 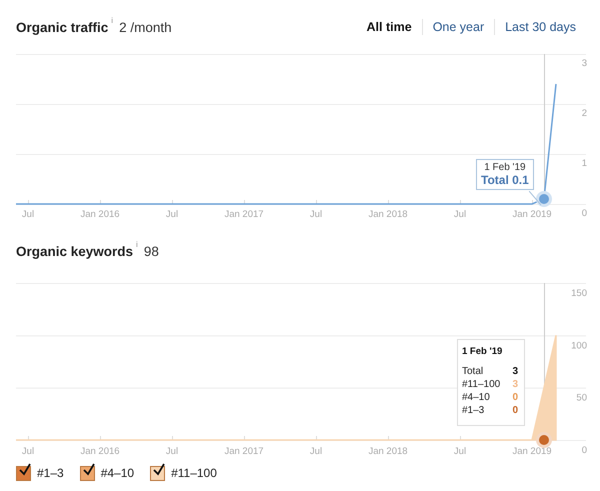 I want to click on tooltip-label: #1–3, so click(x=473, y=410).